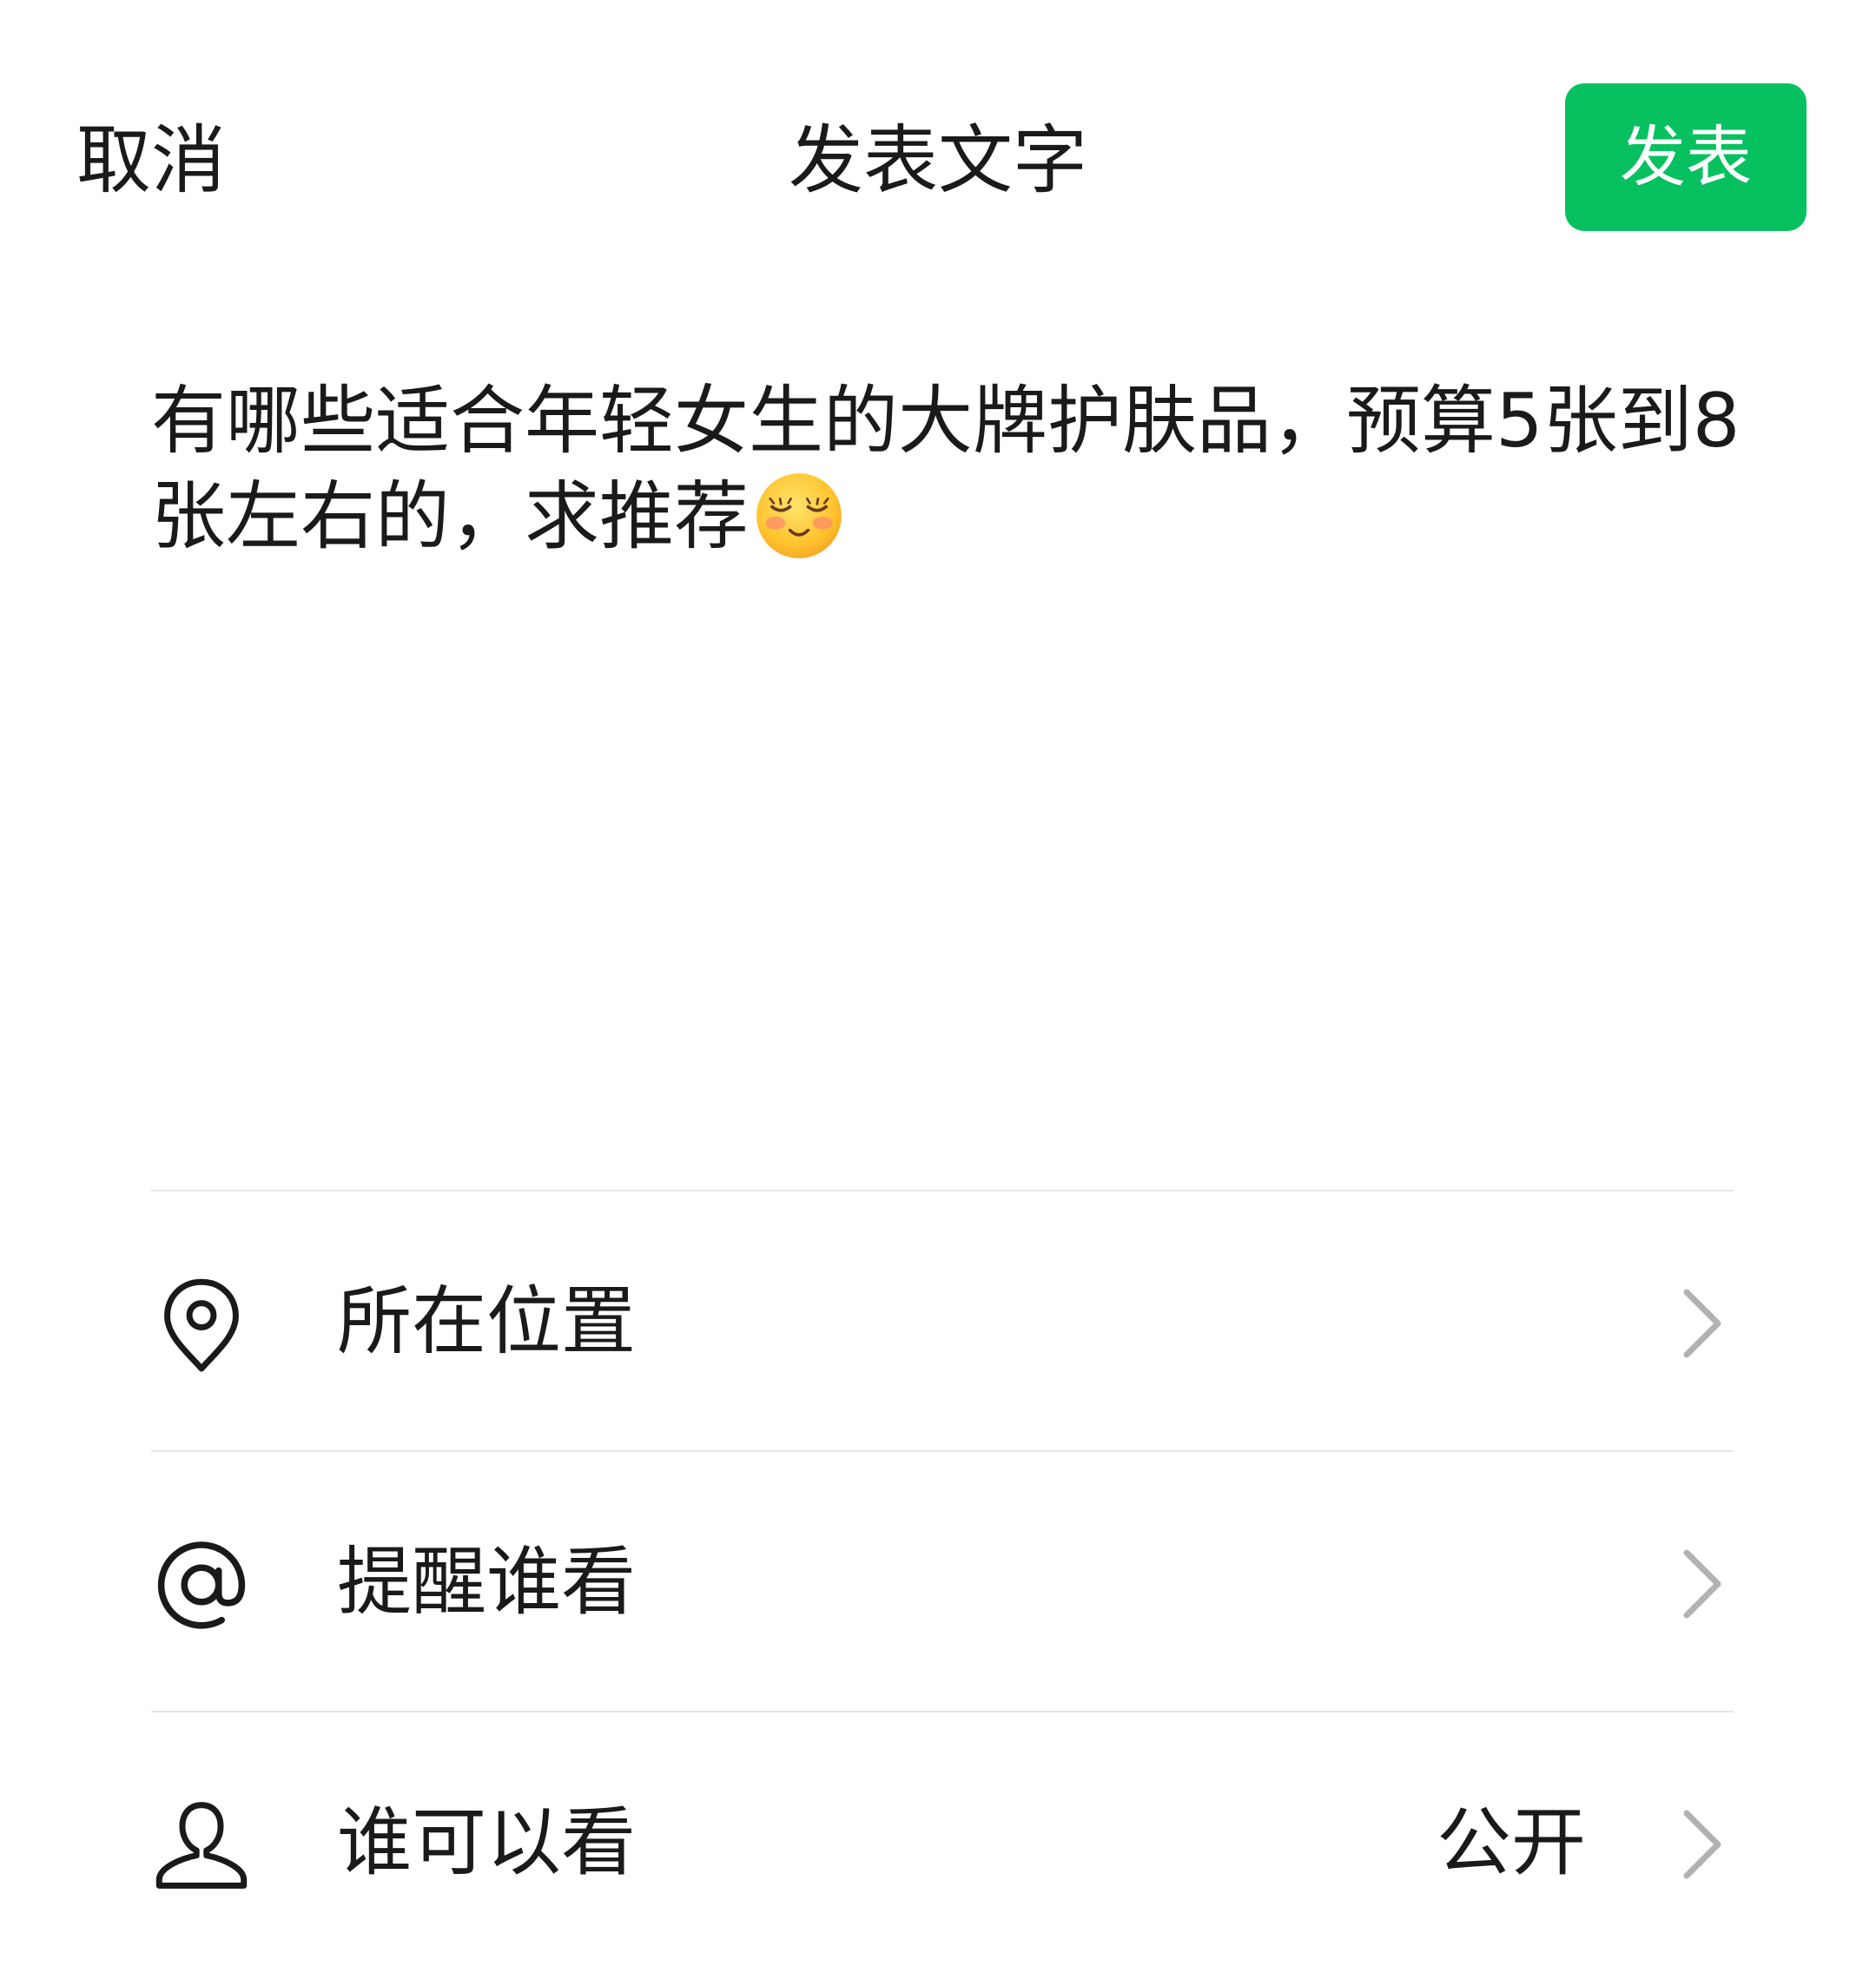 This screenshot has width=1876, height=1973. What do you see at coordinates (201, 1325) in the screenshot?
I see `location-pin-icon` at bounding box center [201, 1325].